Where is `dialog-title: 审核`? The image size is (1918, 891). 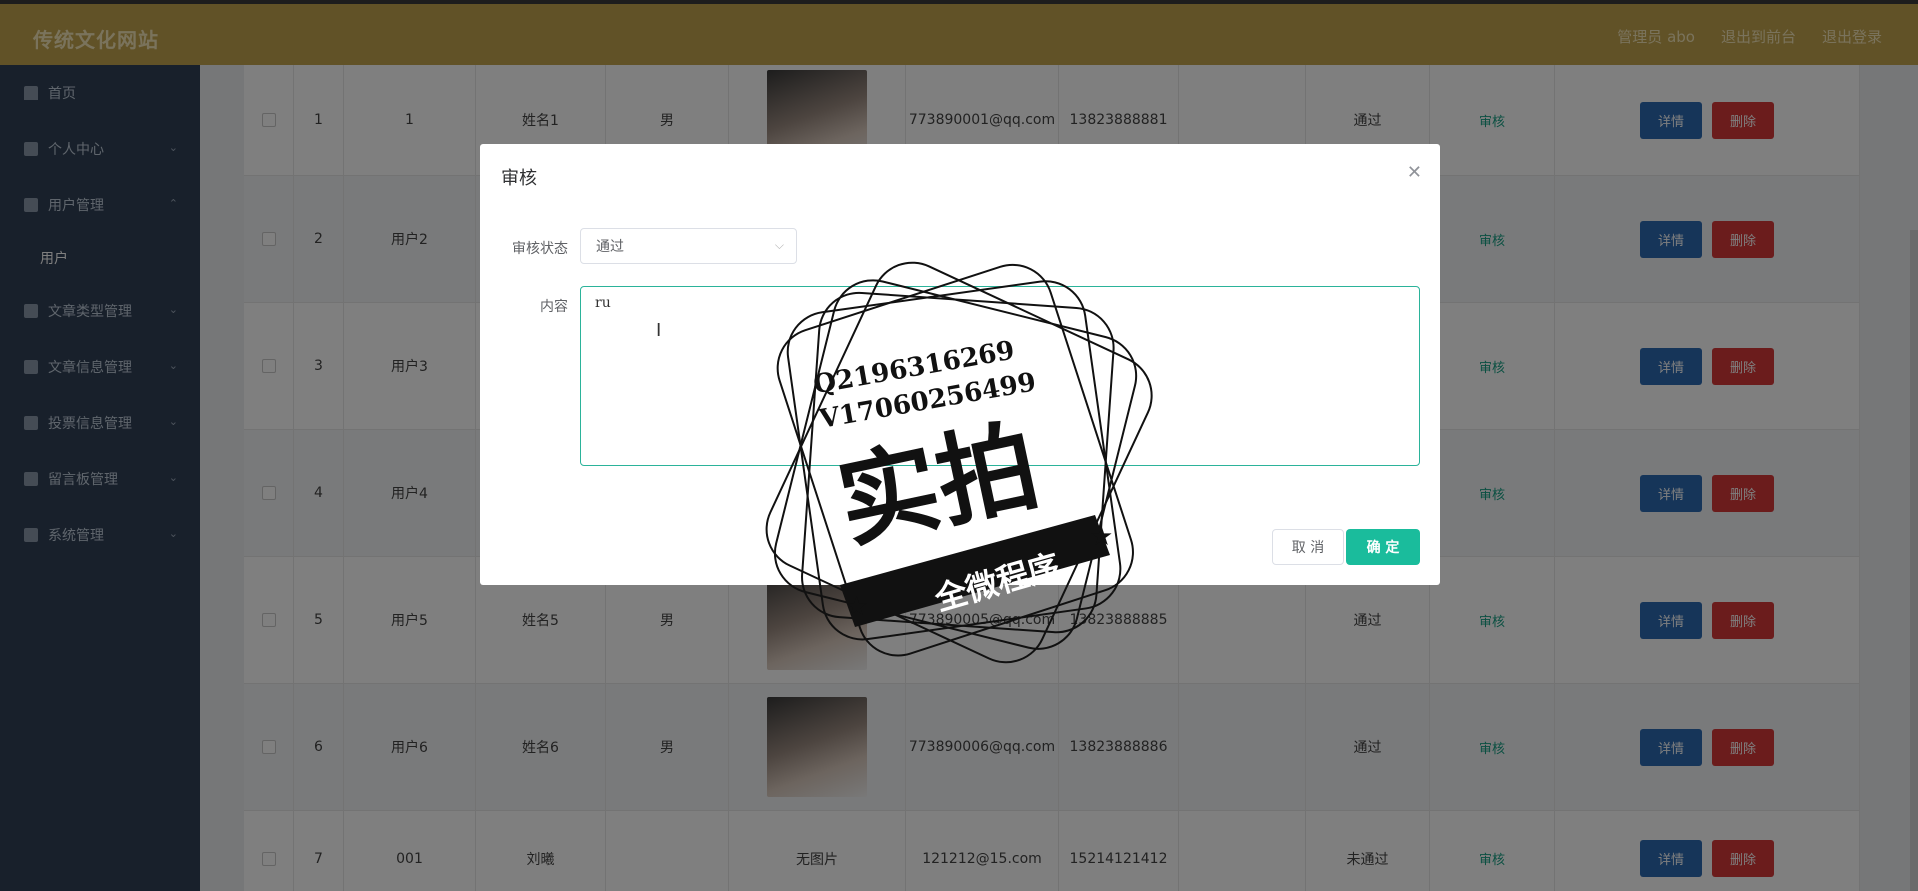 dialog-title: 审核 is located at coordinates (519, 178).